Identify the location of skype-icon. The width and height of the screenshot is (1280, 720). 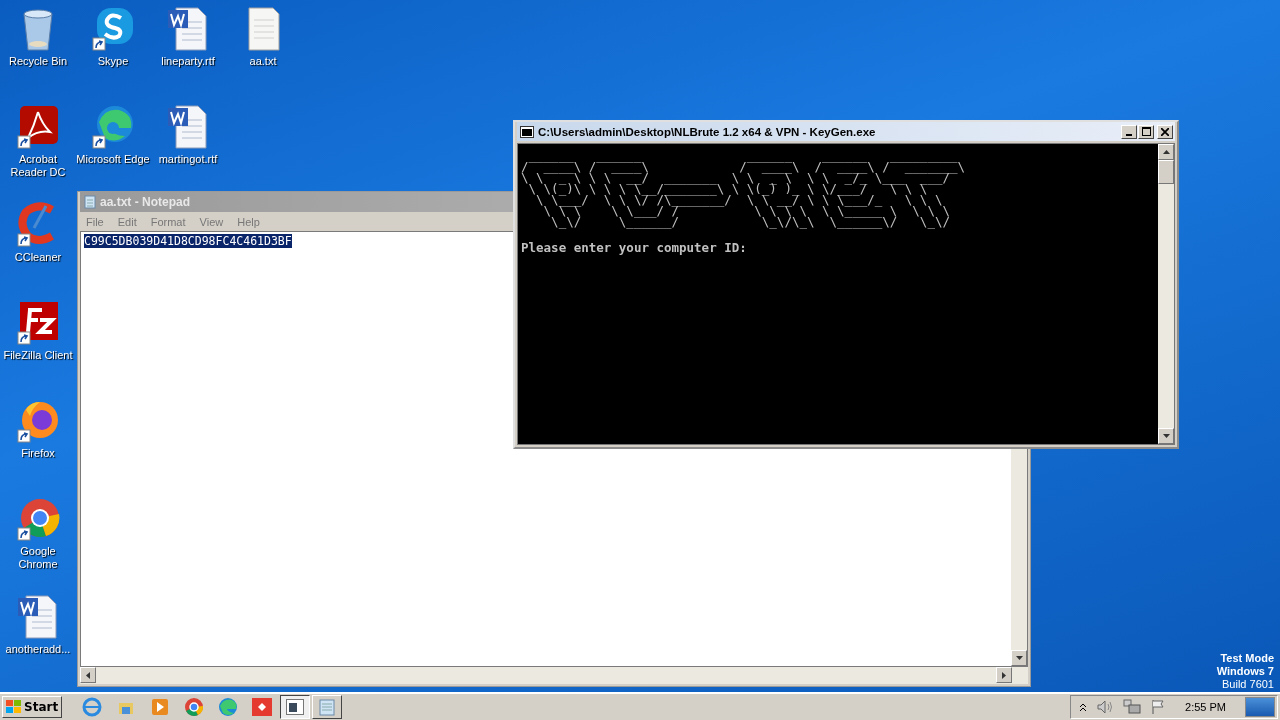
(113, 29).